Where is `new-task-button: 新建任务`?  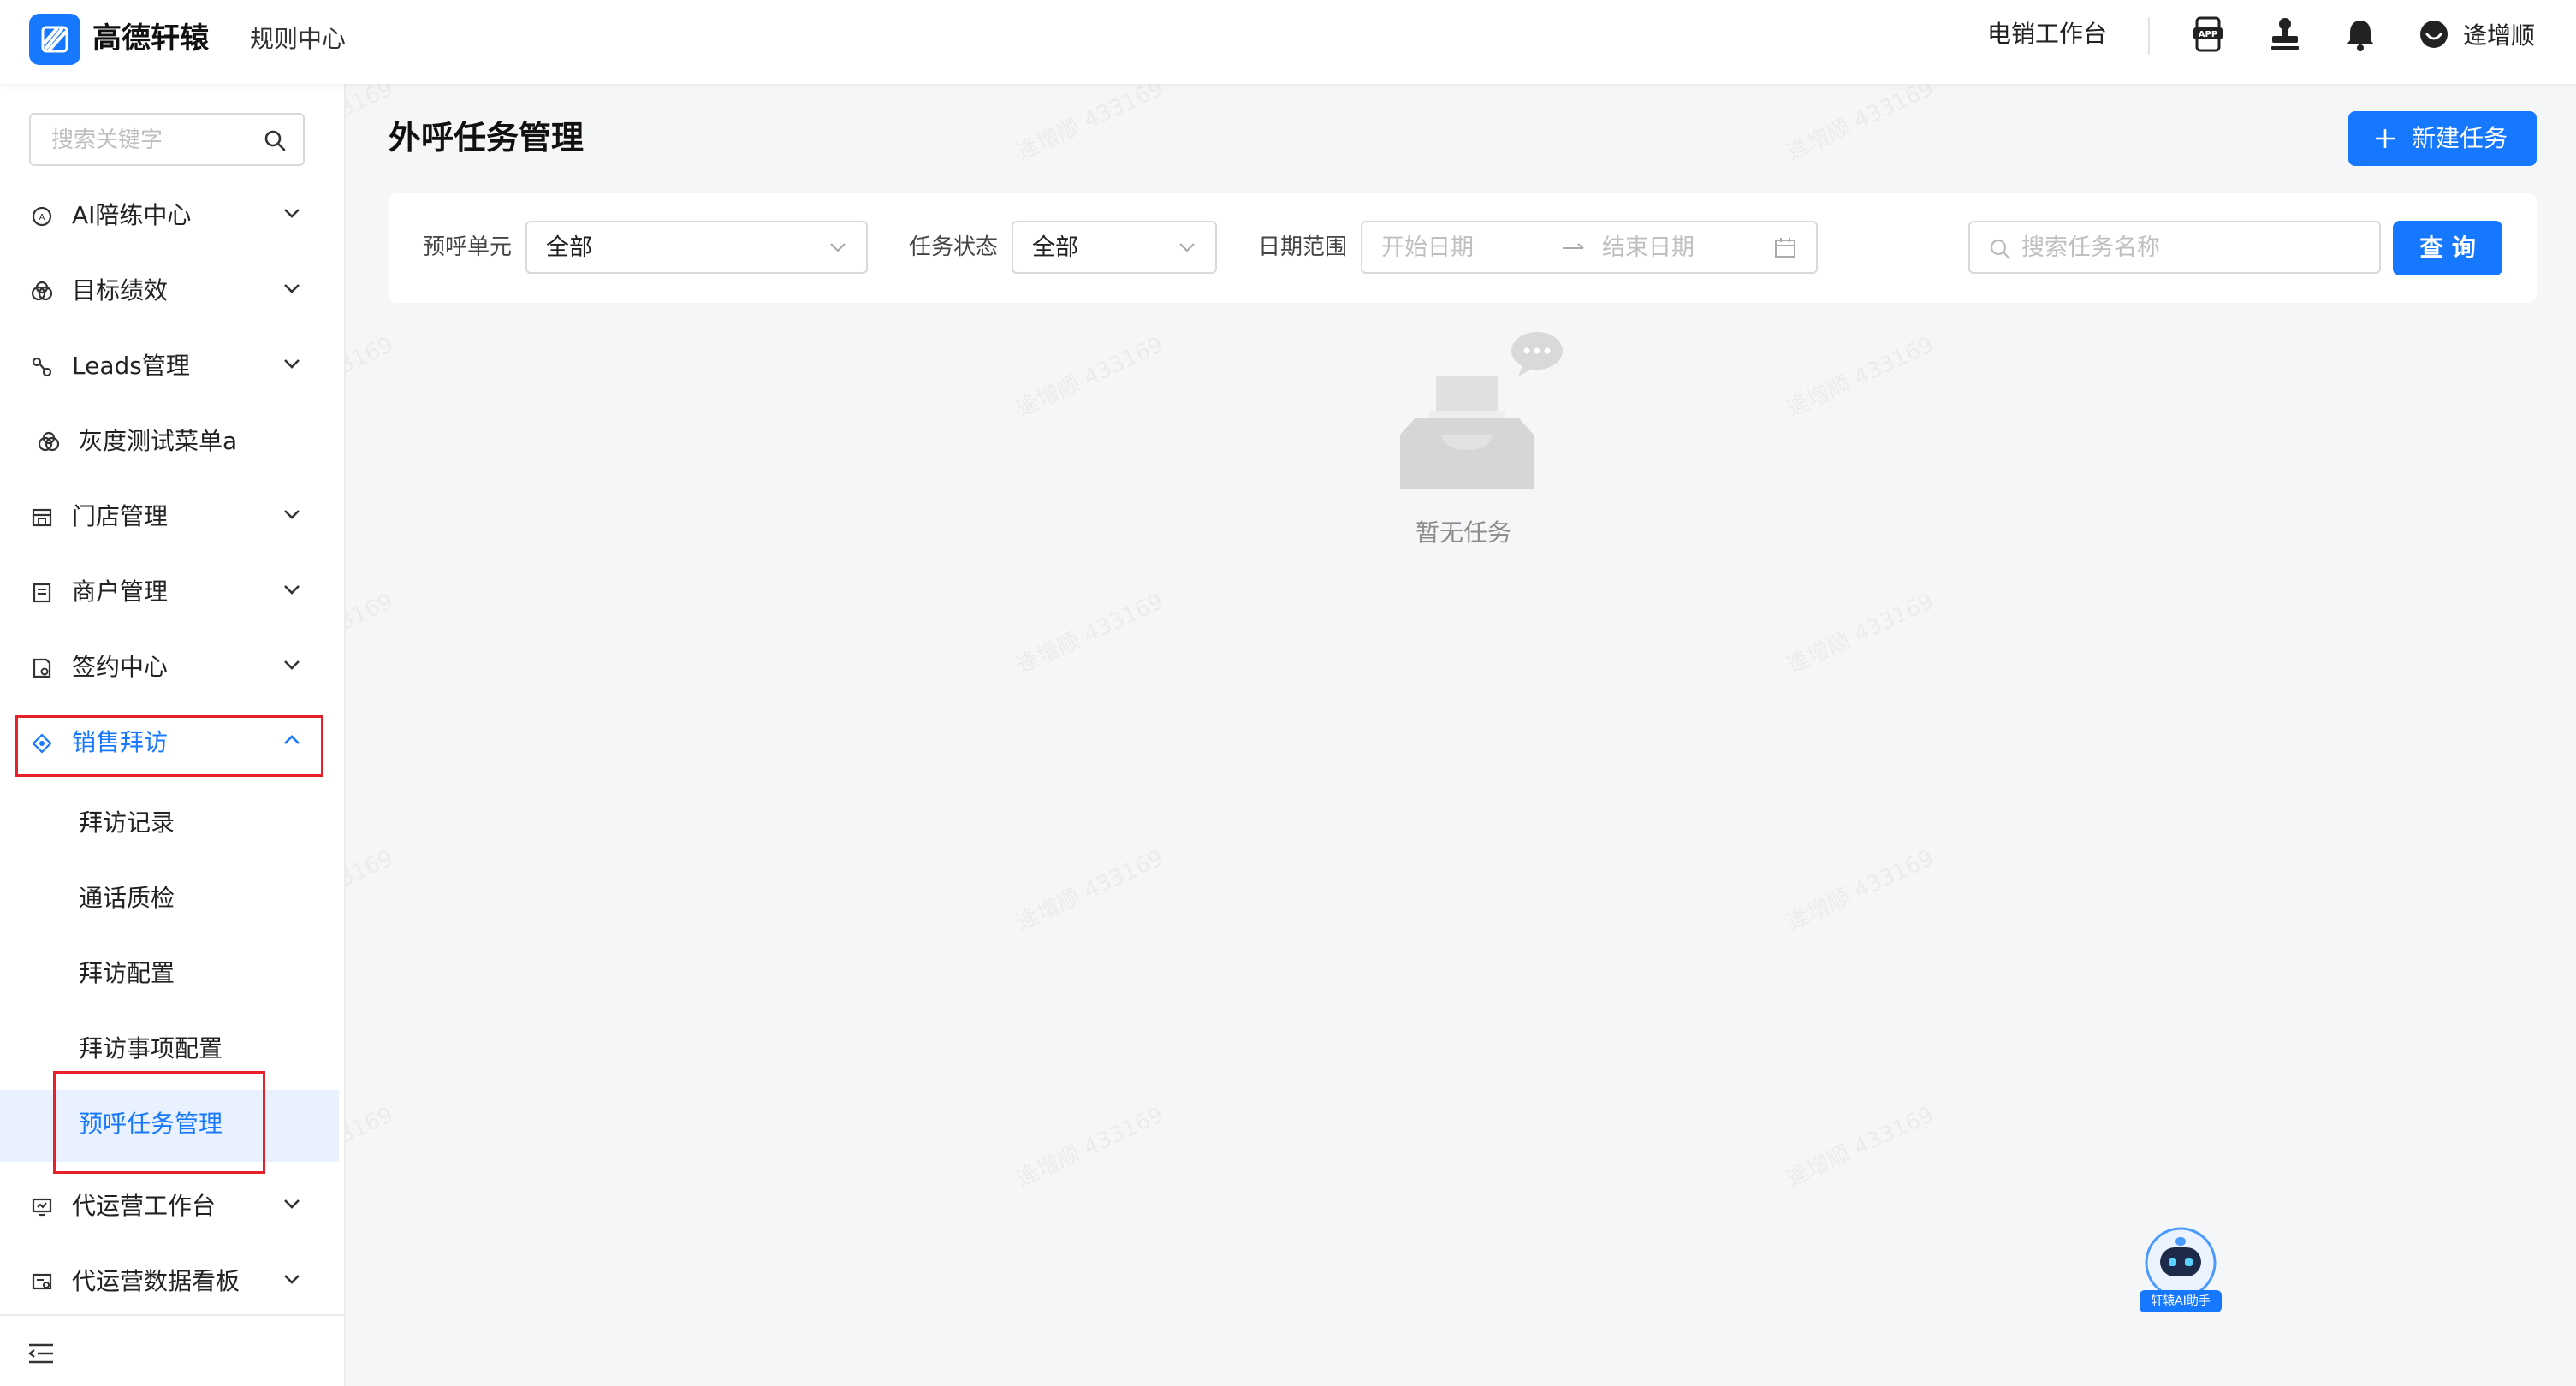 new-task-button: 新建任务 is located at coordinates (2442, 138).